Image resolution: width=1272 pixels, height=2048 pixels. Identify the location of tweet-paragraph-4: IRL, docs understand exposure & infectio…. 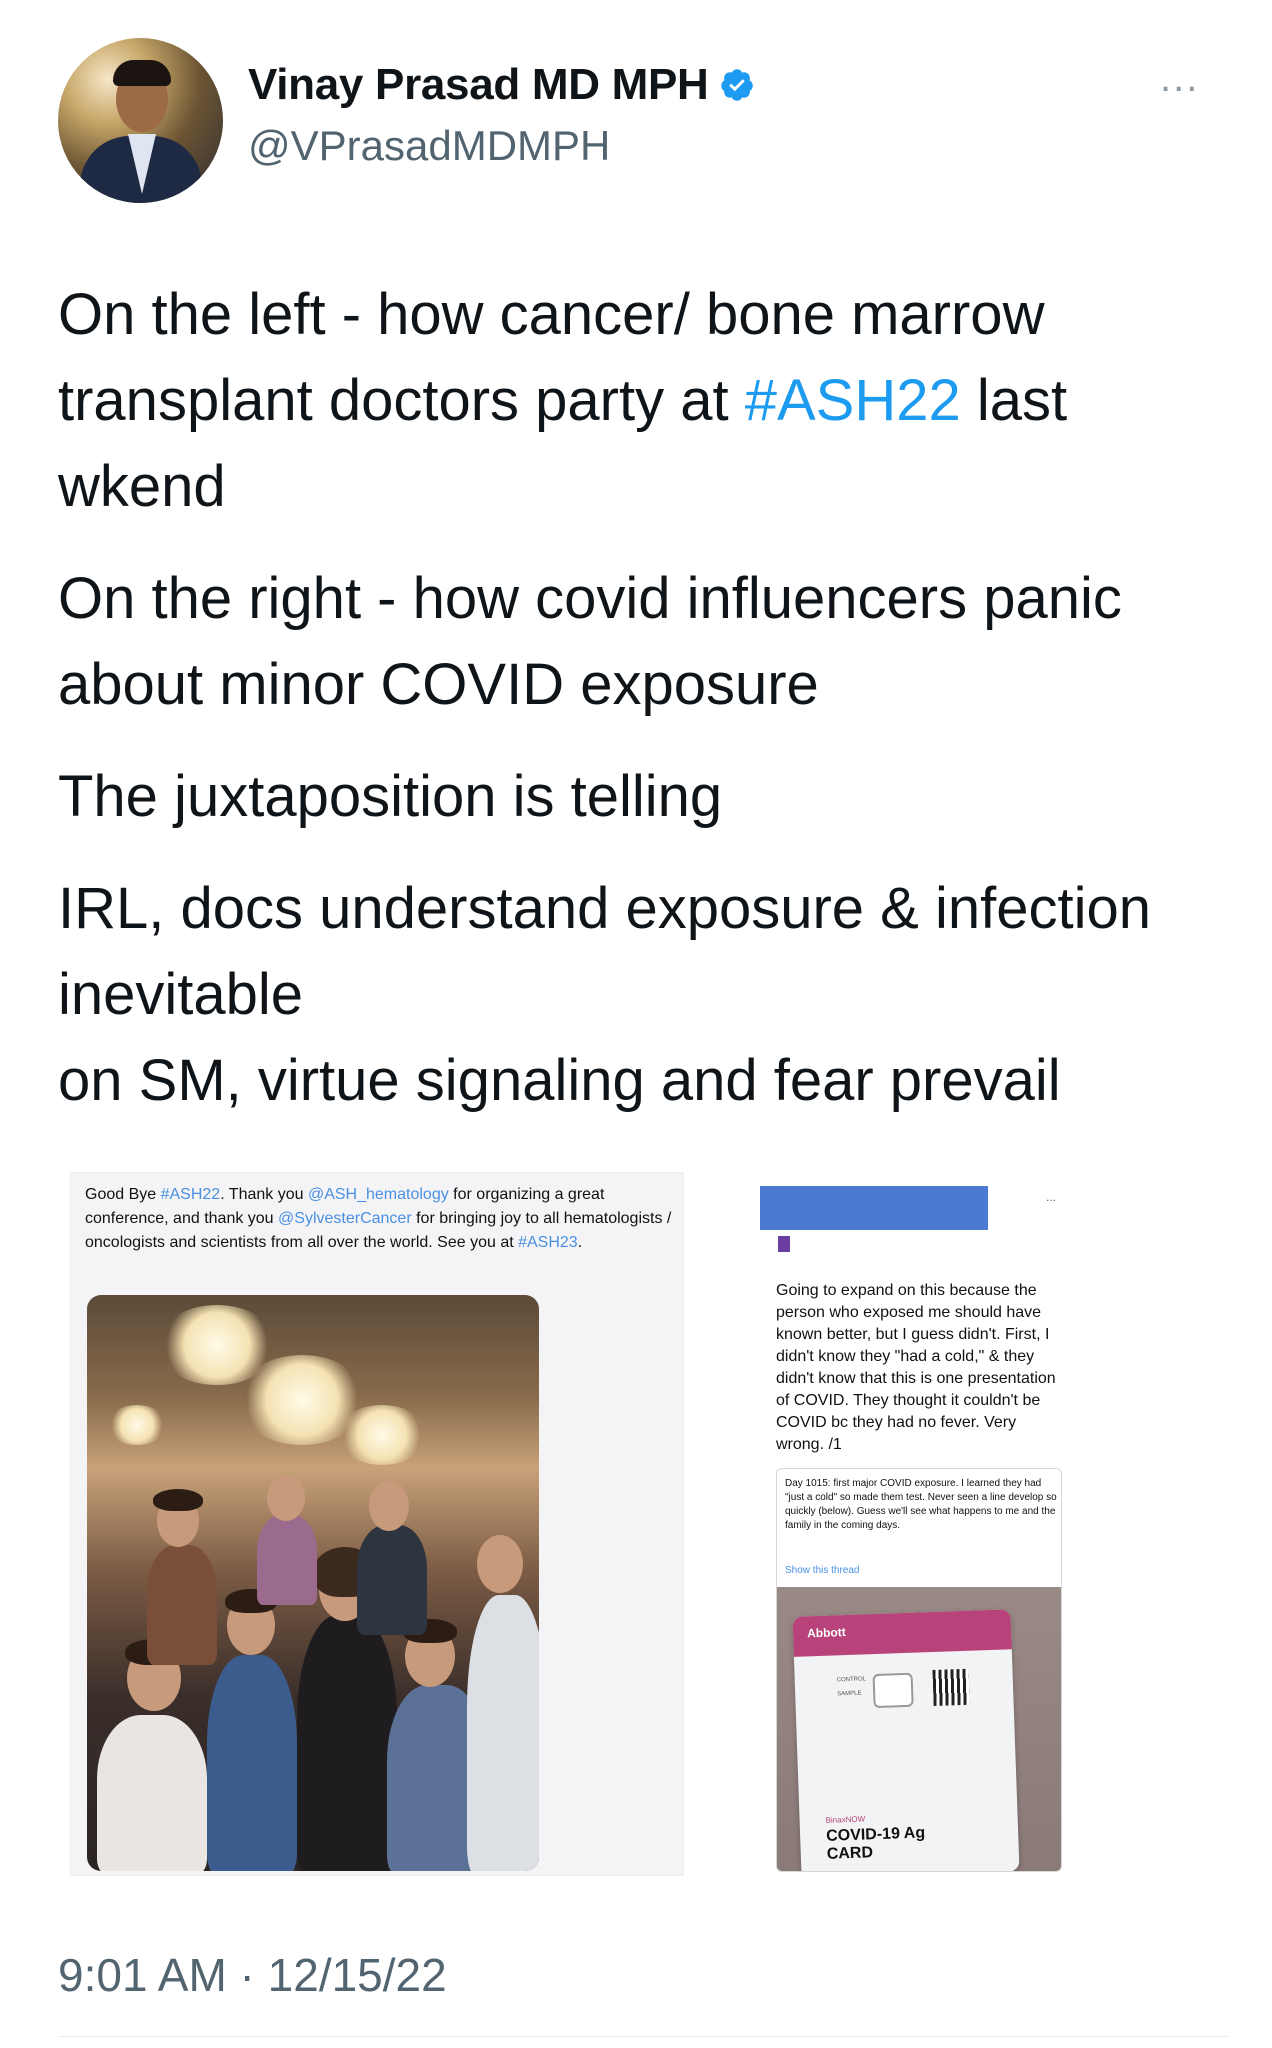
(604, 994).